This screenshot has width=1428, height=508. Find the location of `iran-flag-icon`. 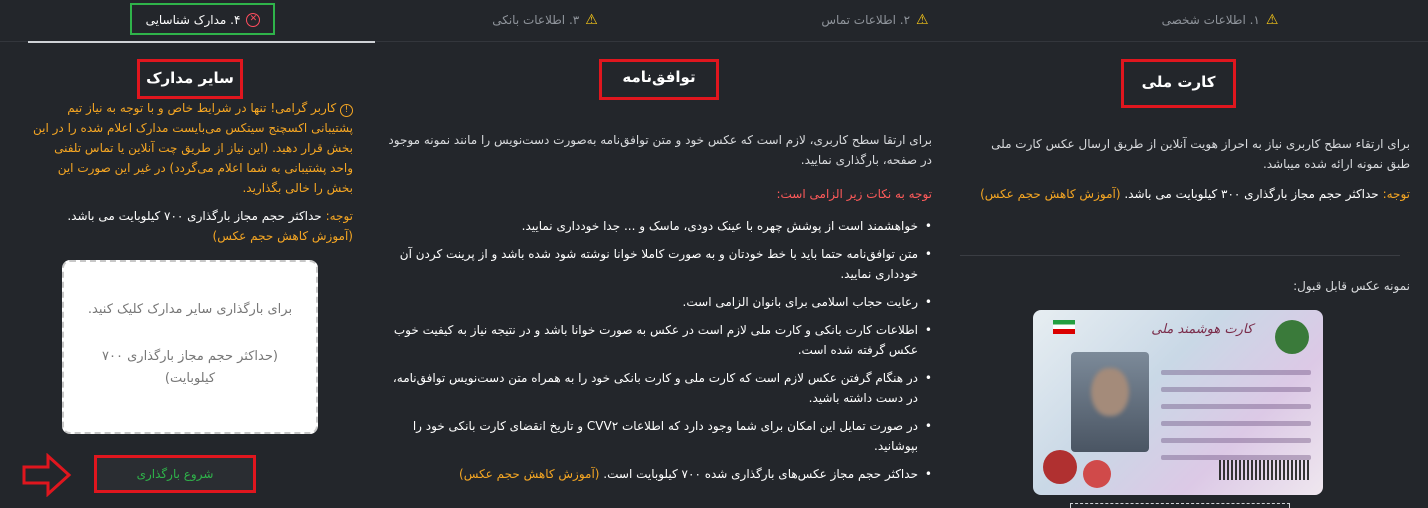

iran-flag-icon is located at coordinates (1064, 327).